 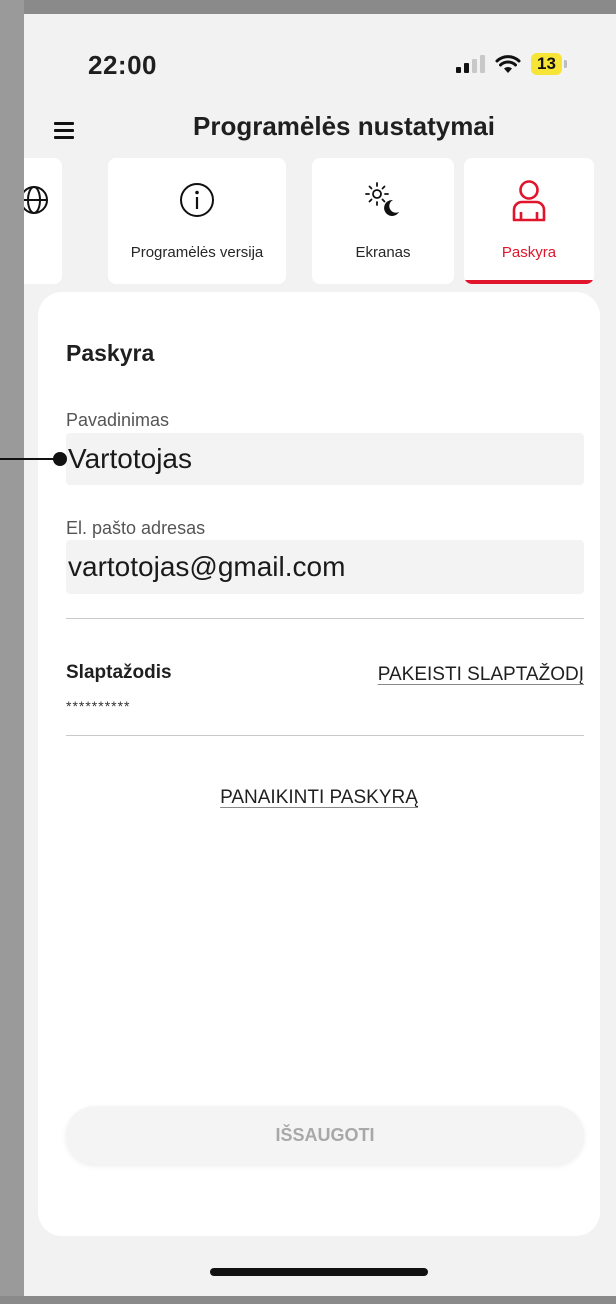 What do you see at coordinates (308, 7) in the screenshot?
I see `frame-top` at bounding box center [308, 7].